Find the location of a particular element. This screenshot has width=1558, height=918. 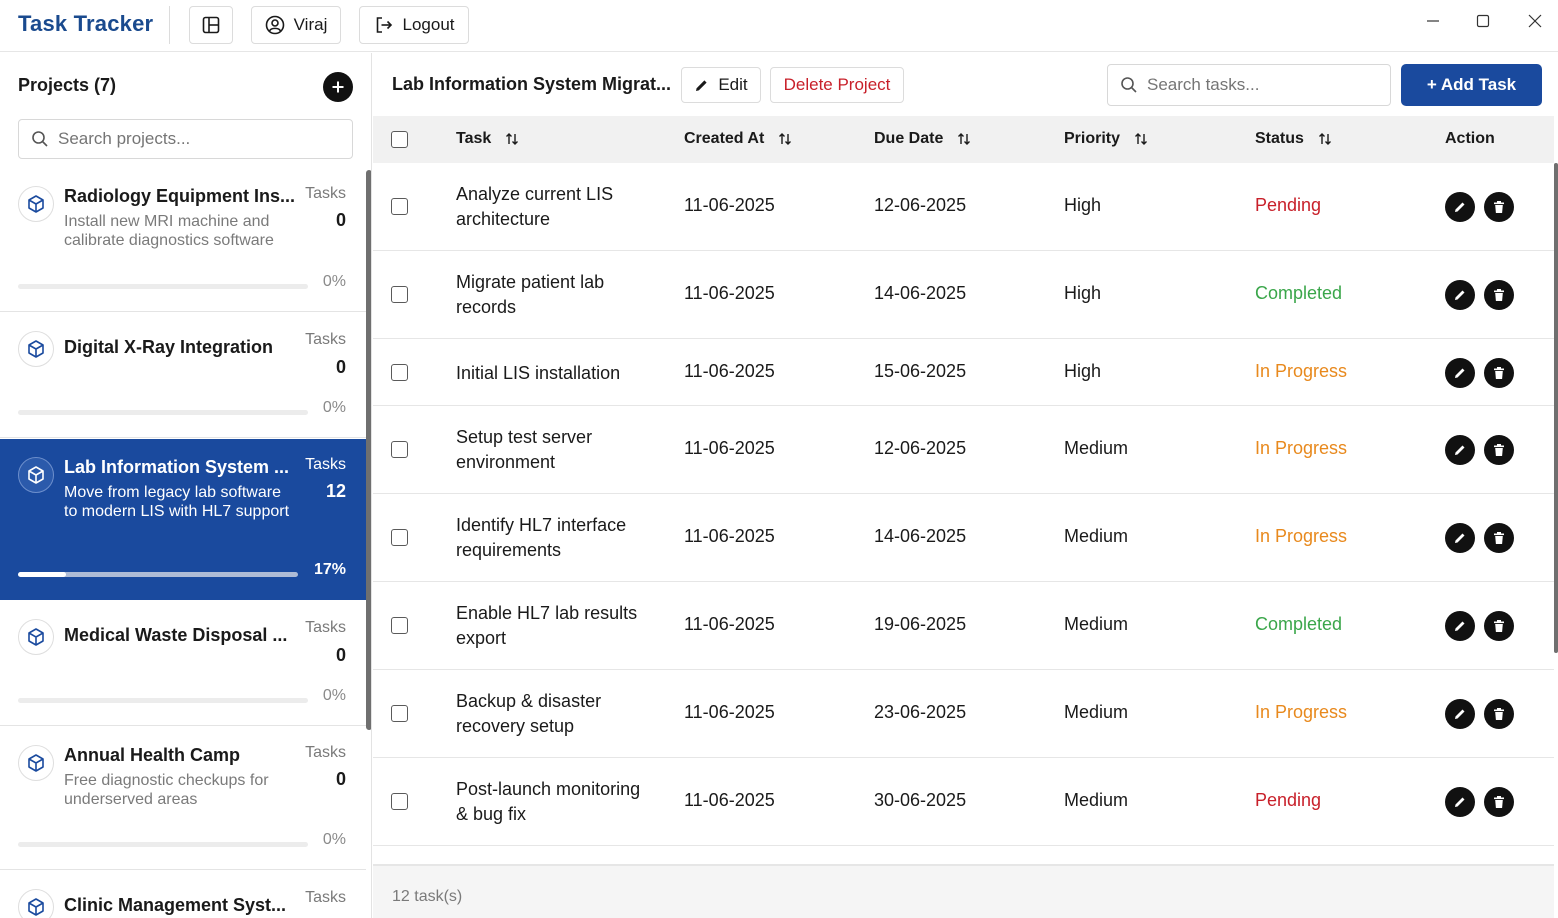

project-card: Digital X-Ray Integration Tasks 0 0% is located at coordinates (183, 375).